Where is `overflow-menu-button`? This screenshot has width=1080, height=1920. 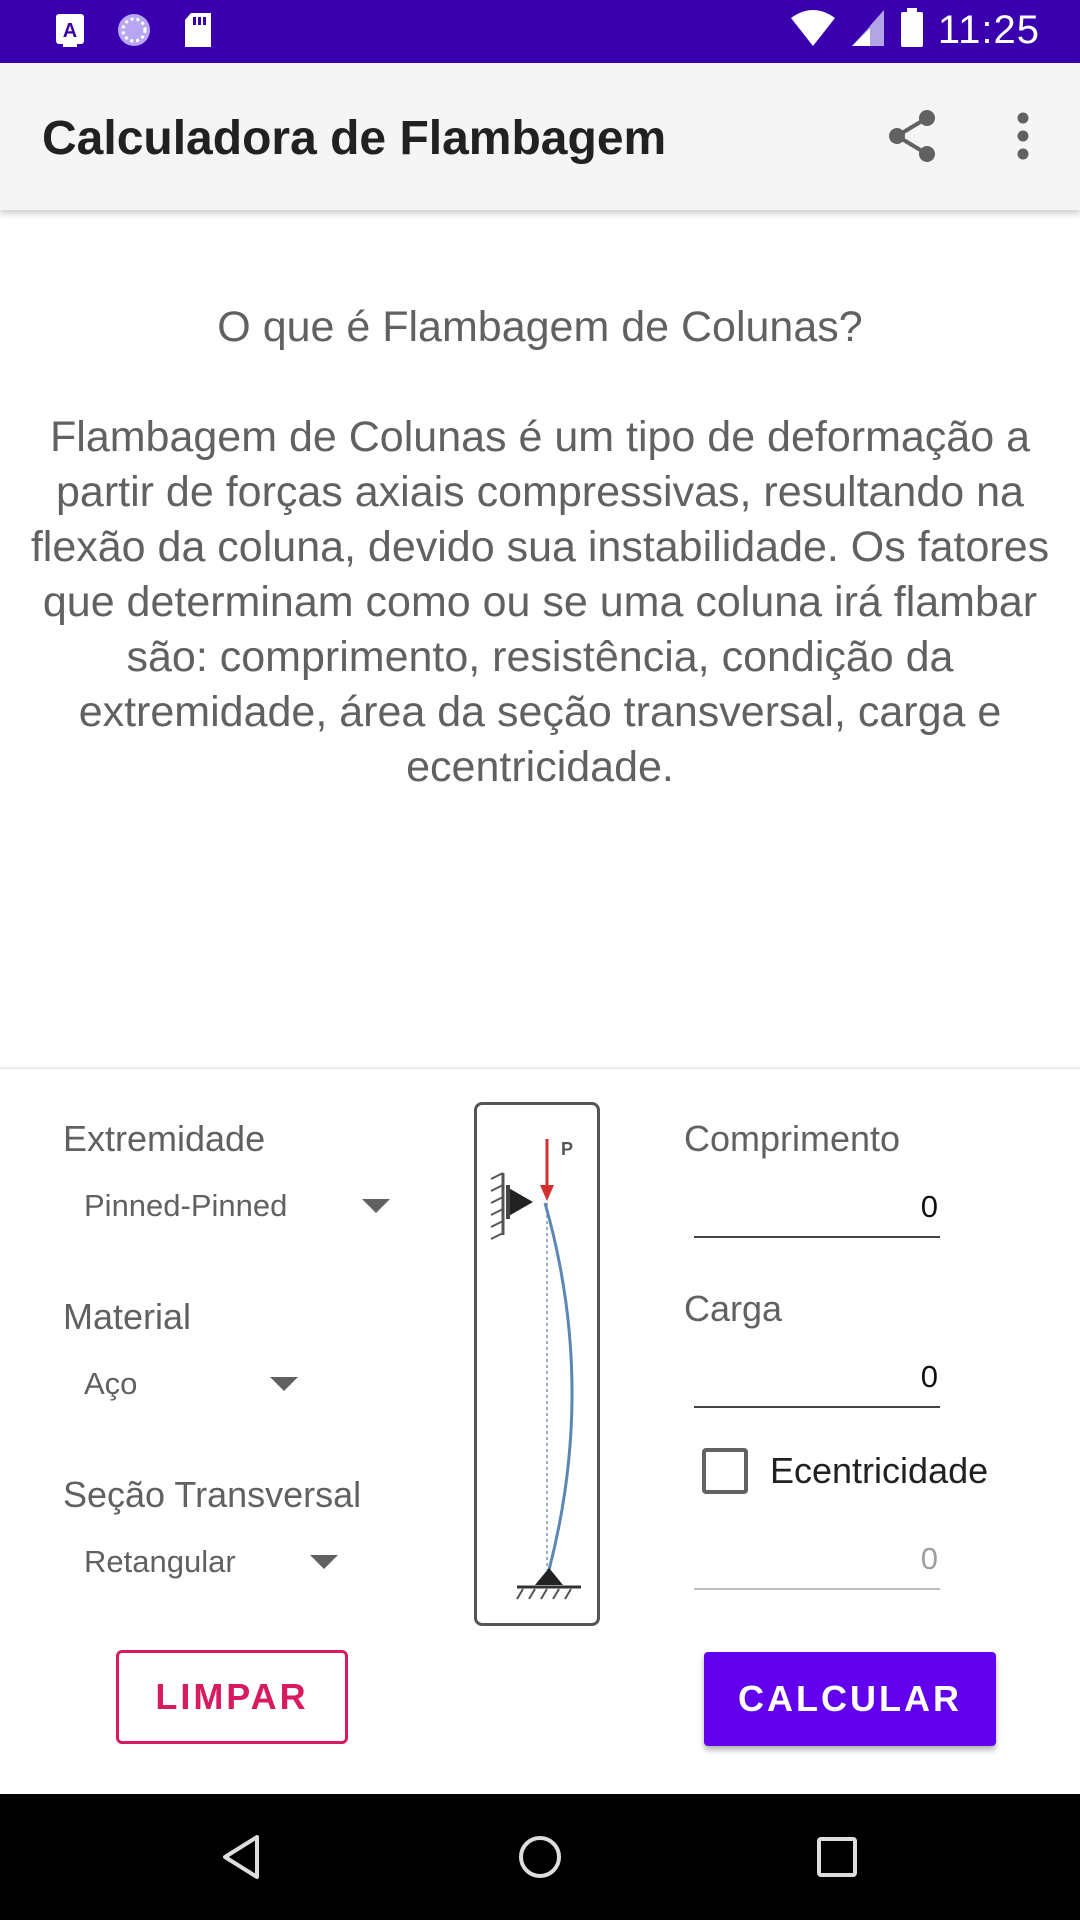
overflow-menu-button is located at coordinates (1023, 136).